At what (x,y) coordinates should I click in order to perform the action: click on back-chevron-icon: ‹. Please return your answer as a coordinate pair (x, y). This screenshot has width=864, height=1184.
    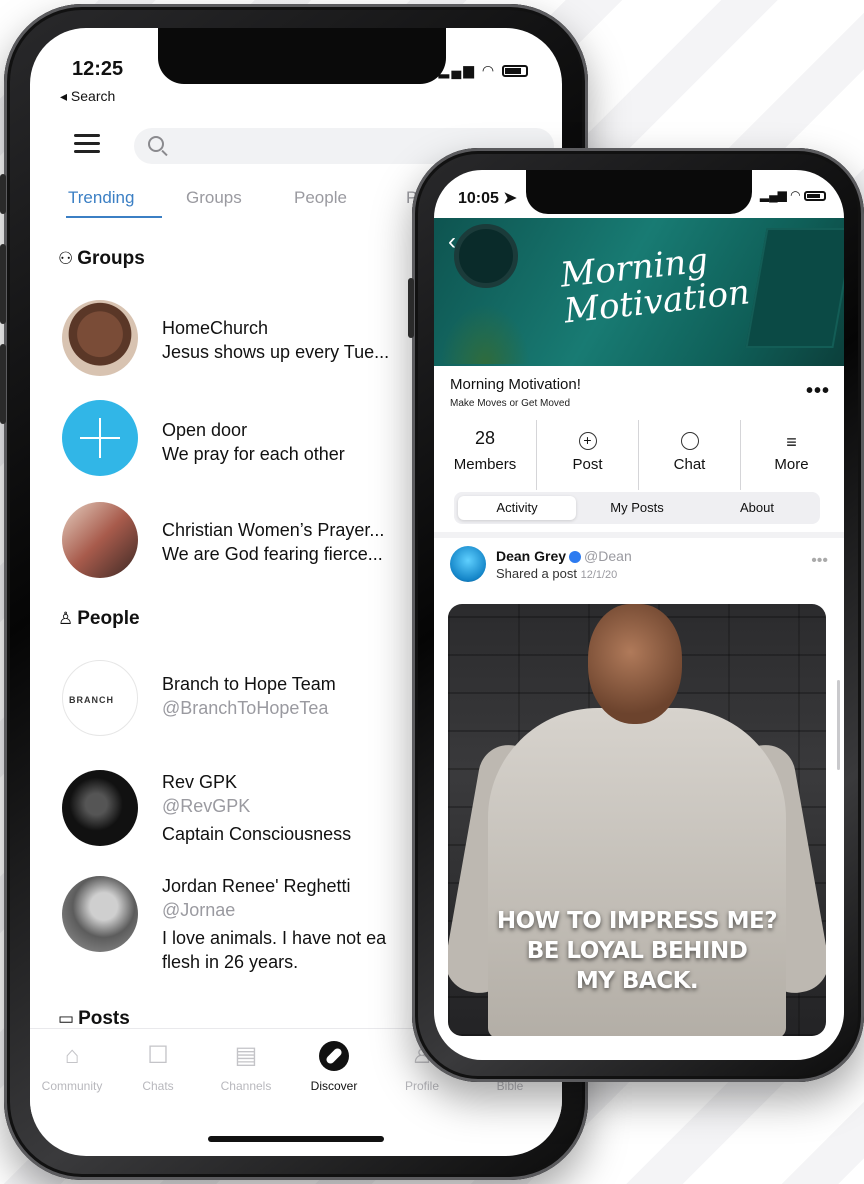
    Looking at the image, I should click on (452, 242).